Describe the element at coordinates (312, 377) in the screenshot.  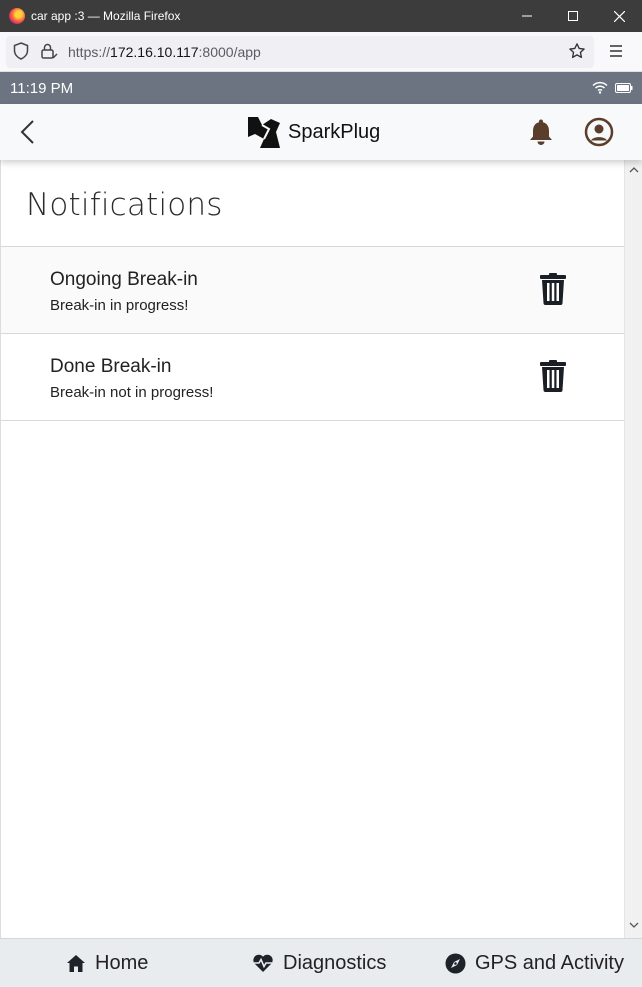
I see `notification-item: Done Break-in Break-in not in progress!` at that location.